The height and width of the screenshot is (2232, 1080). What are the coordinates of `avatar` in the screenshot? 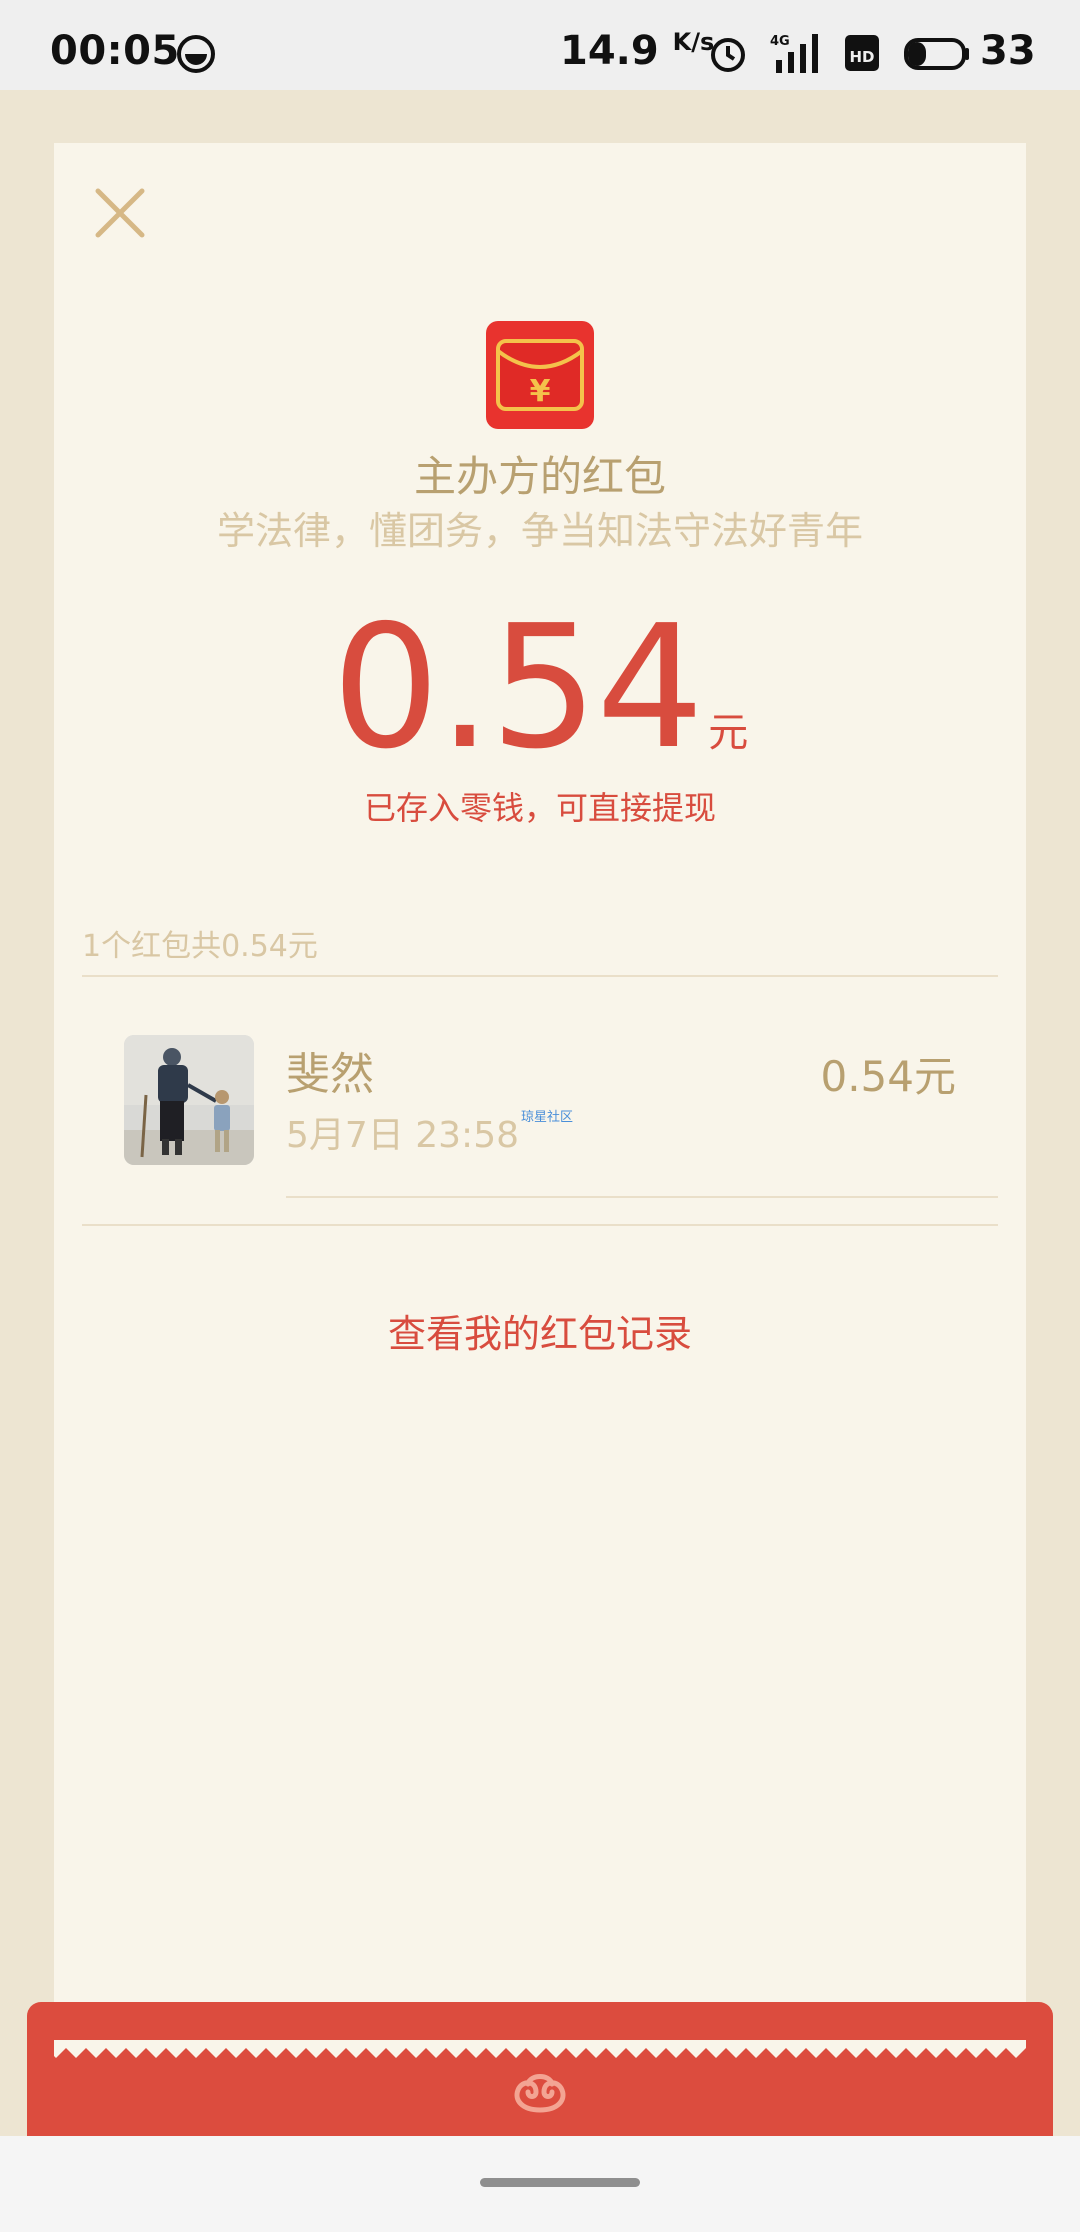 It's located at (189, 1100).